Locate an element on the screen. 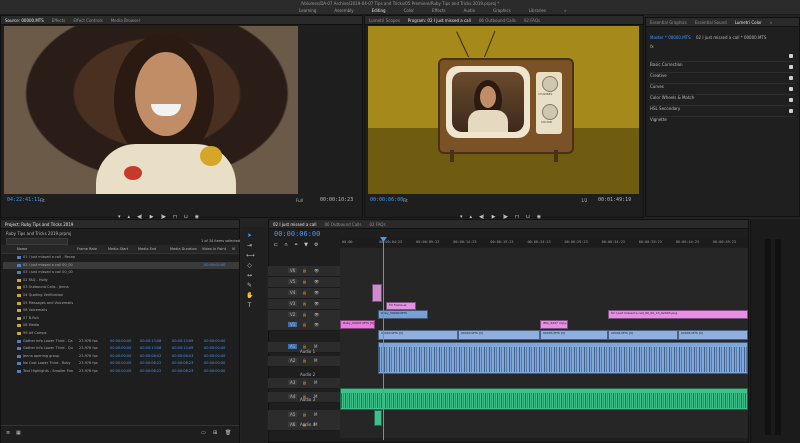 The height and width of the screenshot is (443, 800). bin-row: 05 Messages and Voicemails is located at coordinates (121, 304).